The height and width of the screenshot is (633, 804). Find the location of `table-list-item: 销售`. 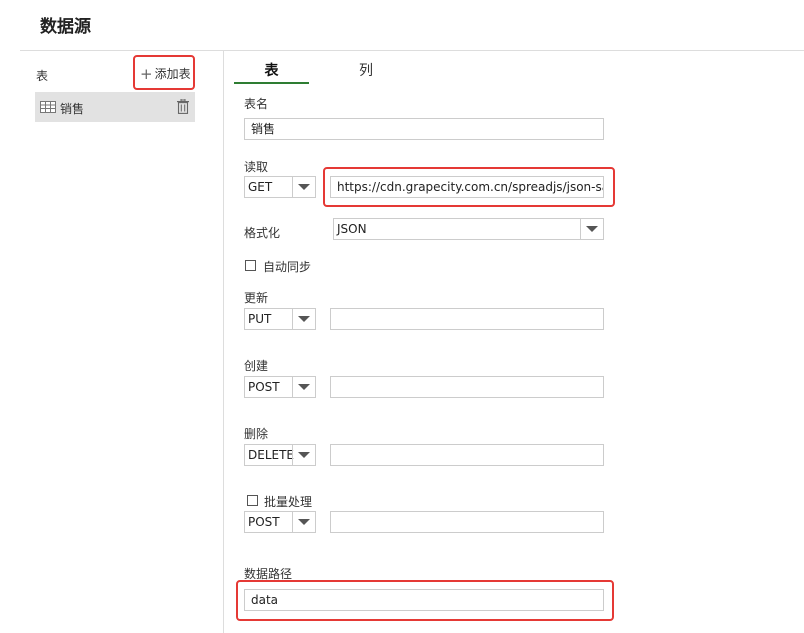

table-list-item: 销售 is located at coordinates (115, 107).